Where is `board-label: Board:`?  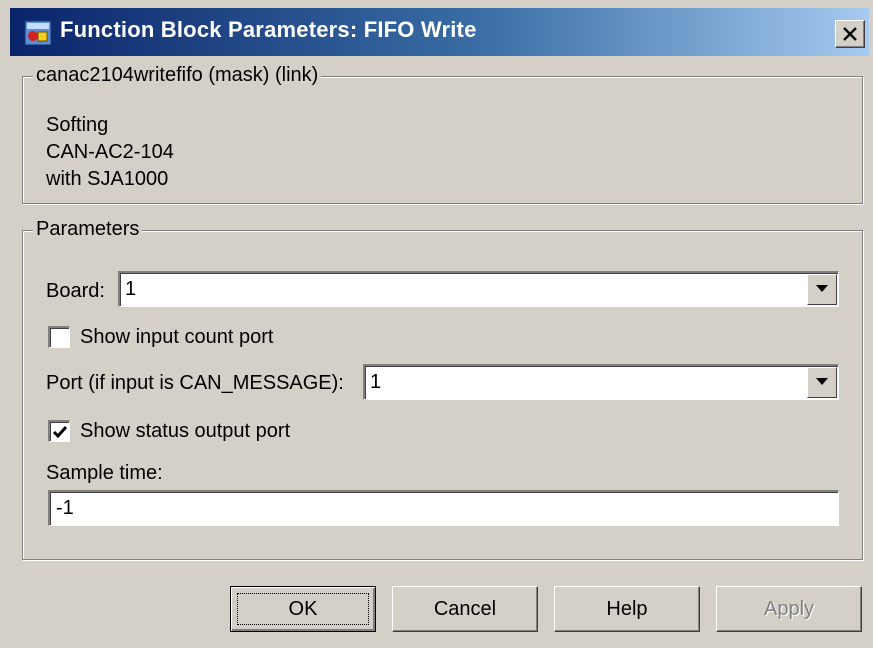 board-label: Board: is located at coordinates (75, 291).